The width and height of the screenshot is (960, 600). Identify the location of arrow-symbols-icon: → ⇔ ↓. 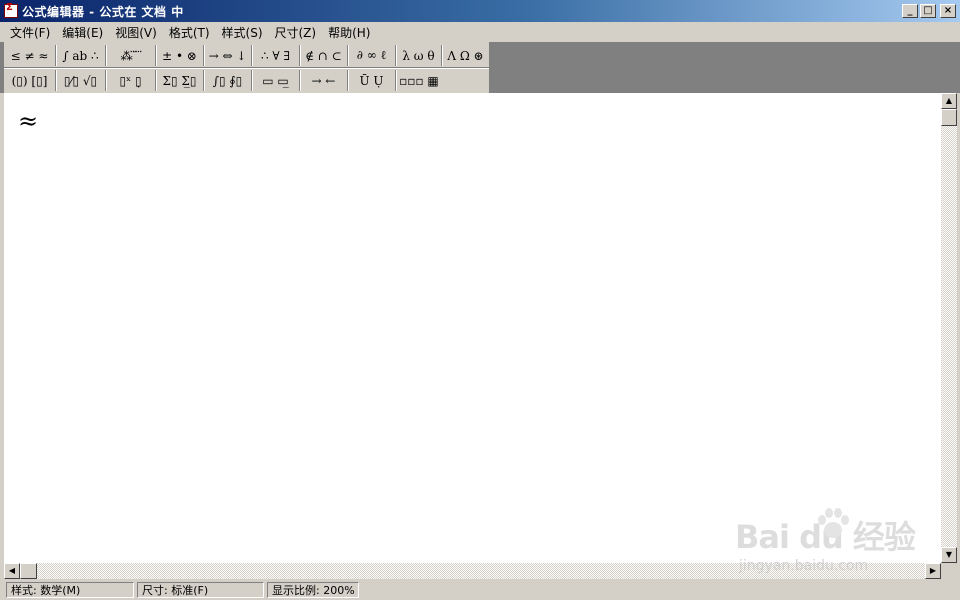
(228, 55).